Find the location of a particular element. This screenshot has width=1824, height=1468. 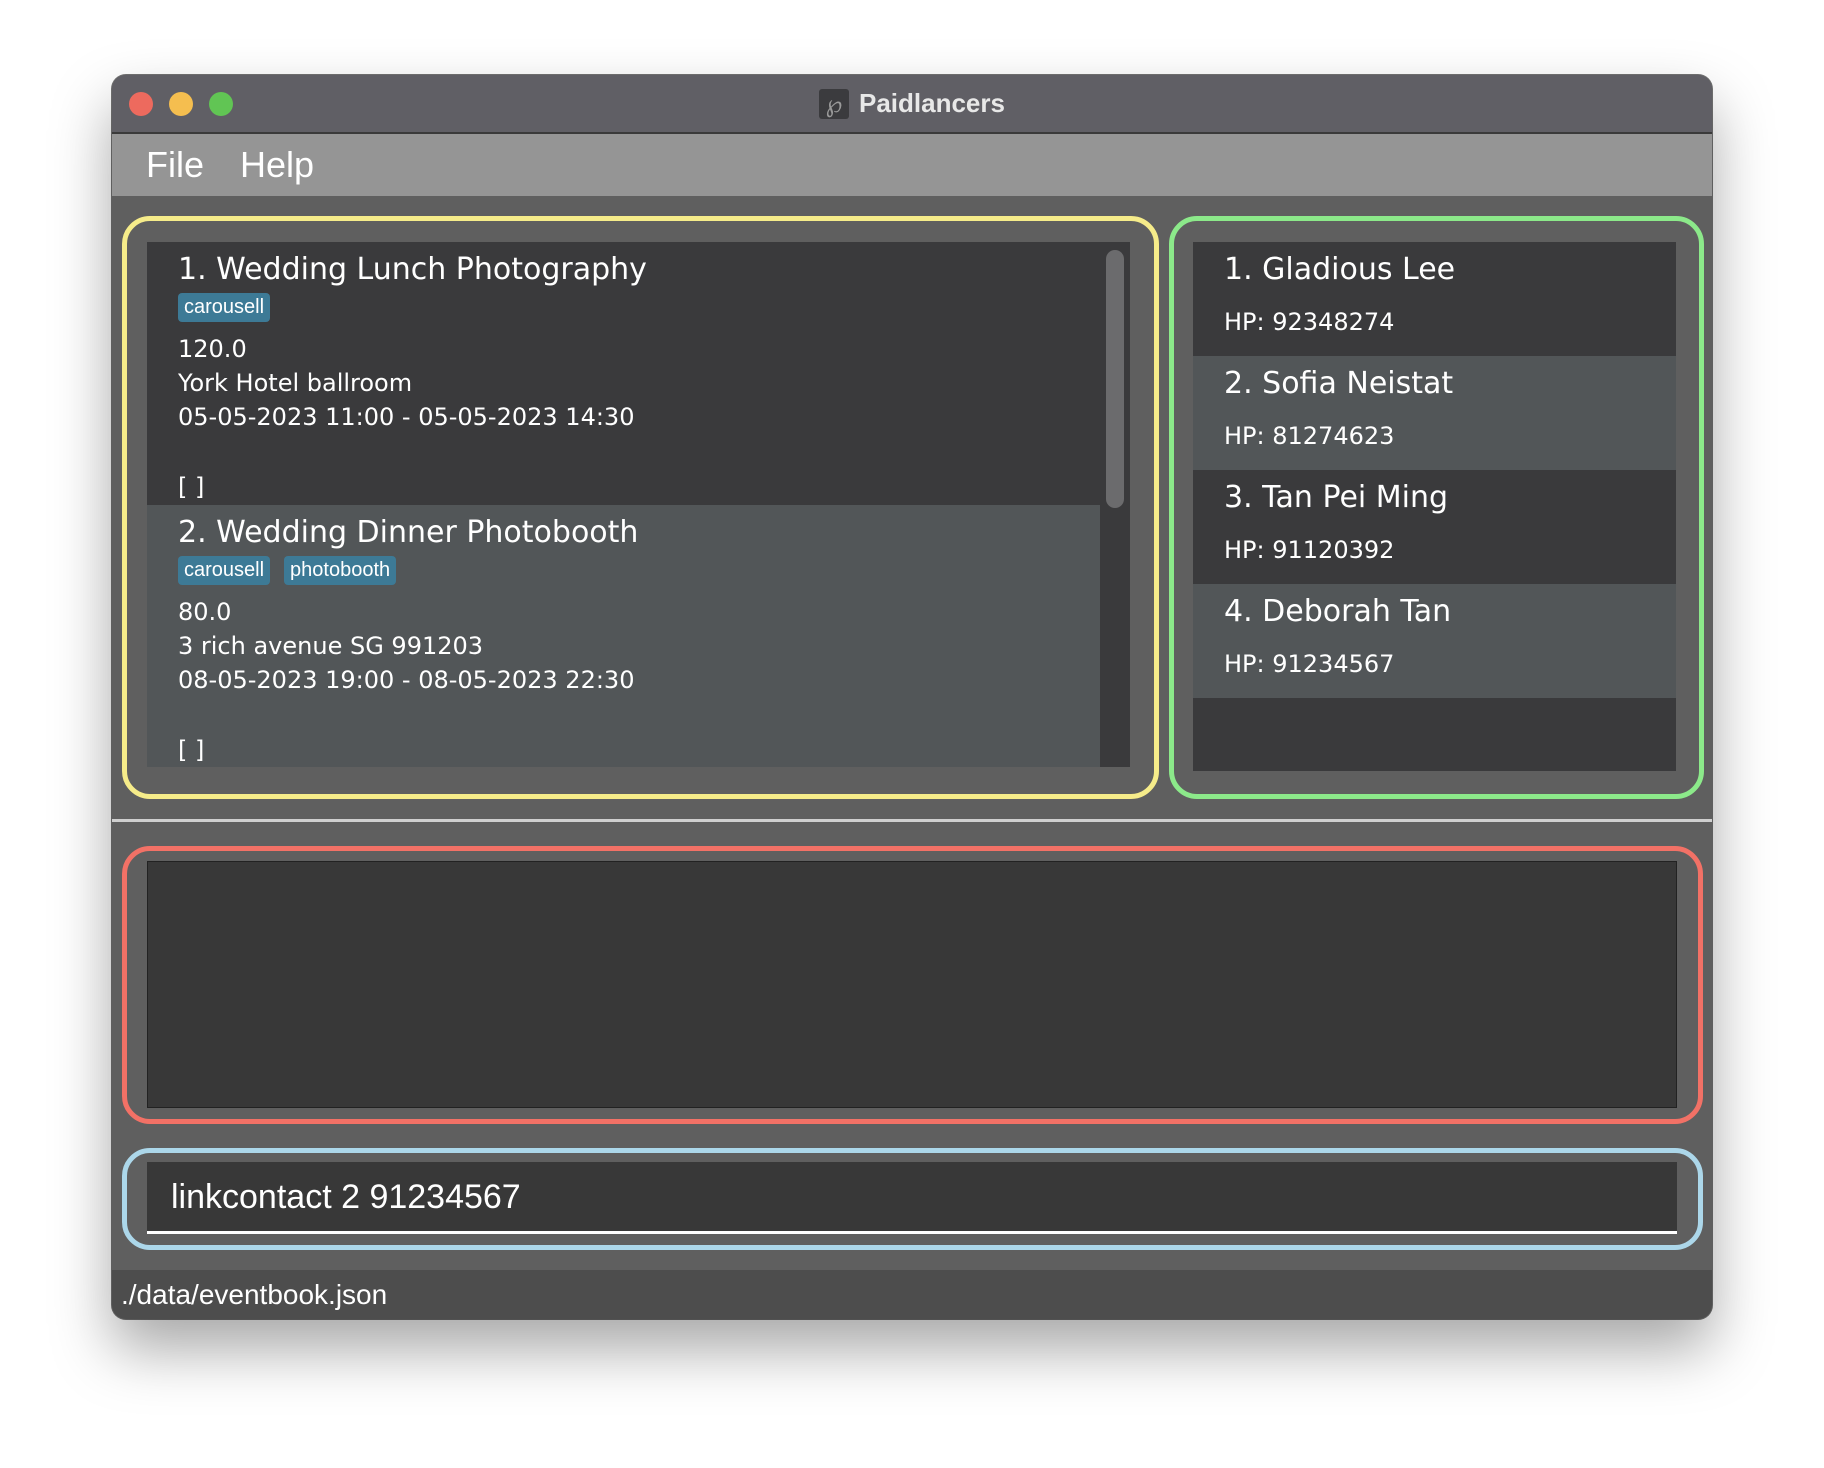

command-input: linkcontact 2 91234567 is located at coordinates (346, 1197).